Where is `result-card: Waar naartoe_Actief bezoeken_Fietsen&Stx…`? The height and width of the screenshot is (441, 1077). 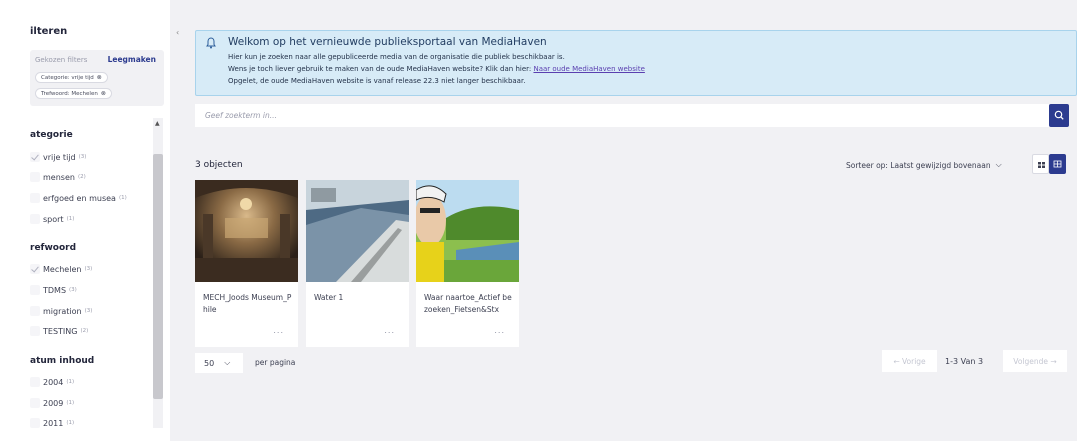
result-card: Waar naartoe_Actief bezoeken_Fietsen&Stx… is located at coordinates (467, 263).